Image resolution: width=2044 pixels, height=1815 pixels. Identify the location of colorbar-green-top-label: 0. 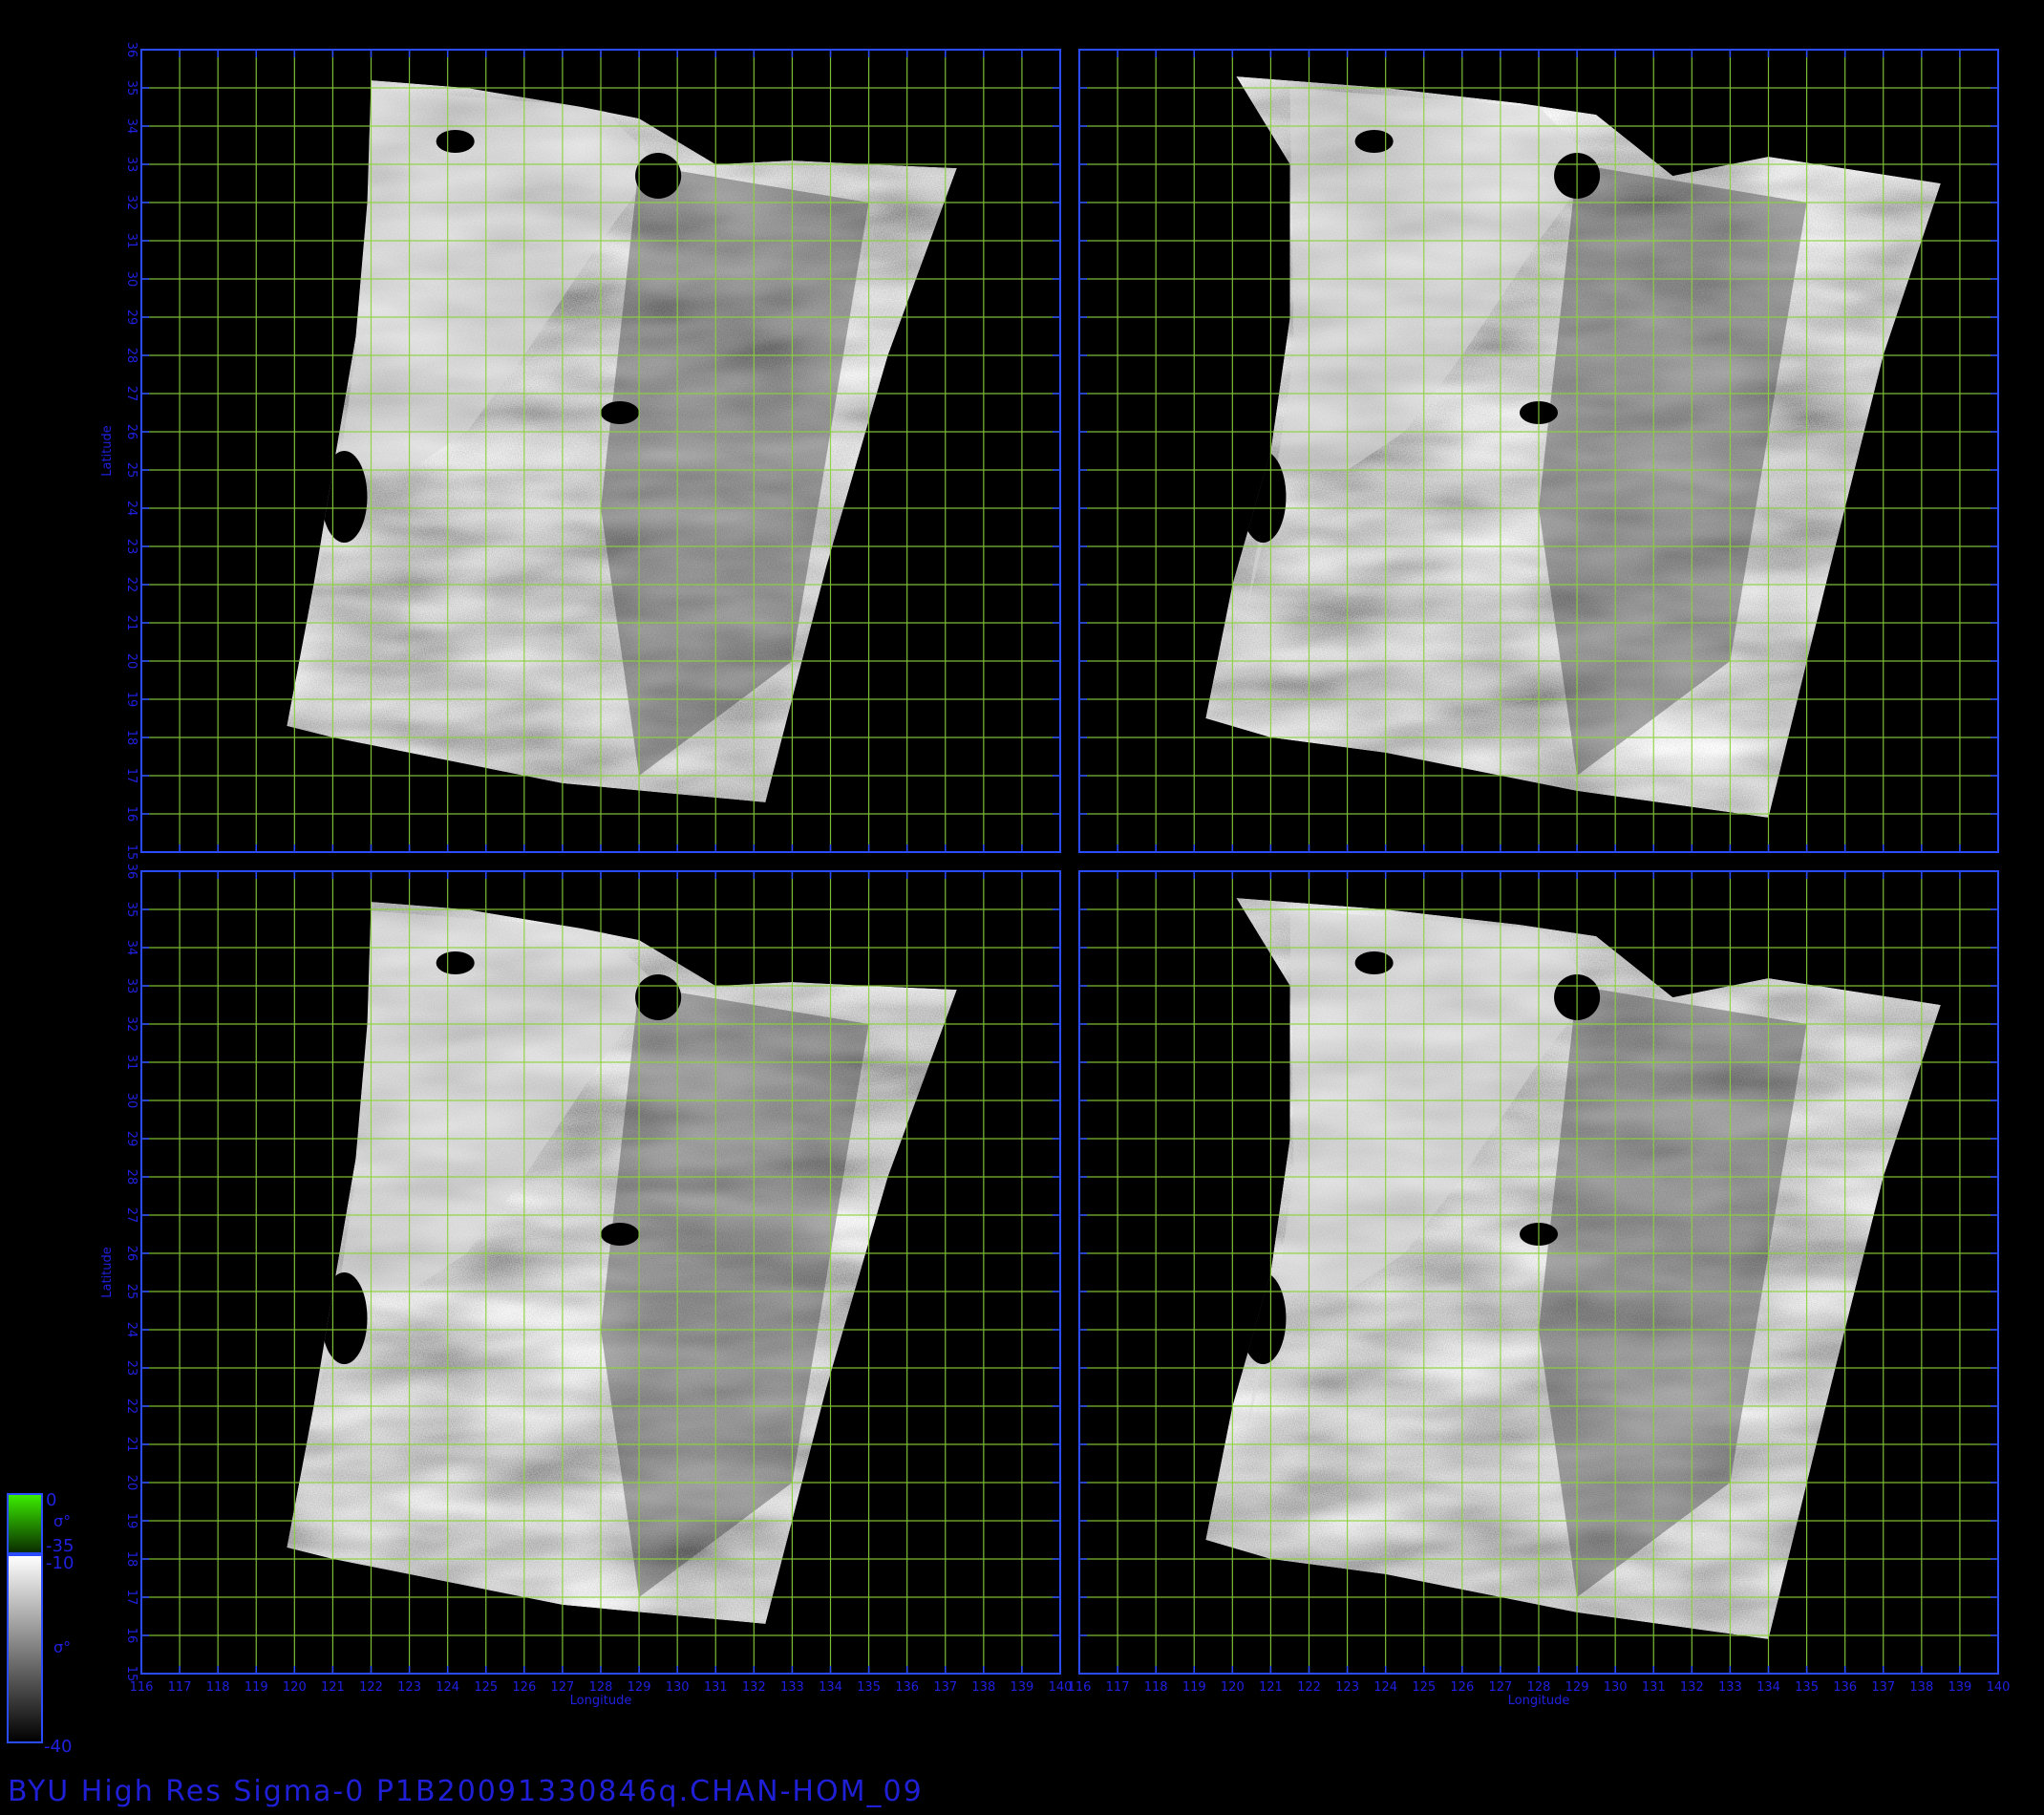
(51, 1500).